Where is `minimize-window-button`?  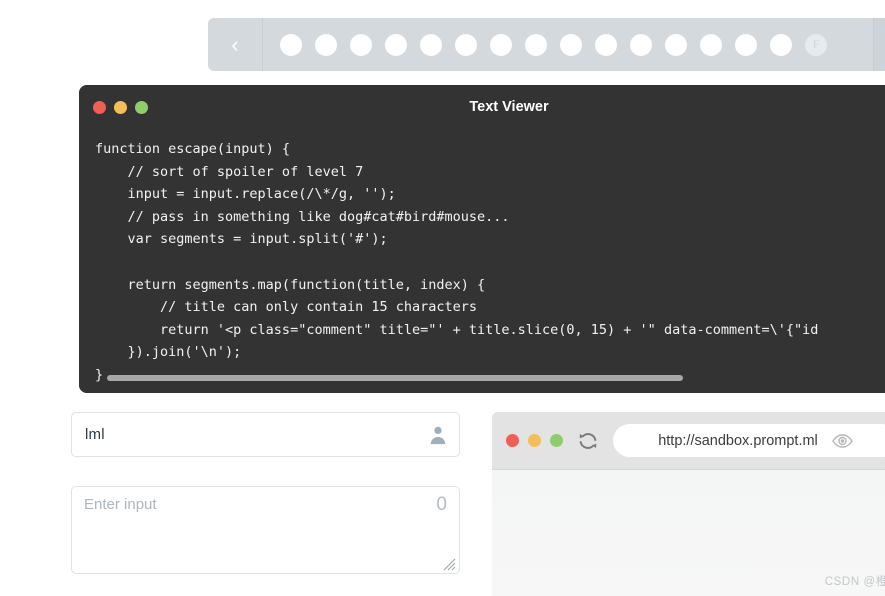 minimize-window-button is located at coordinates (120, 107).